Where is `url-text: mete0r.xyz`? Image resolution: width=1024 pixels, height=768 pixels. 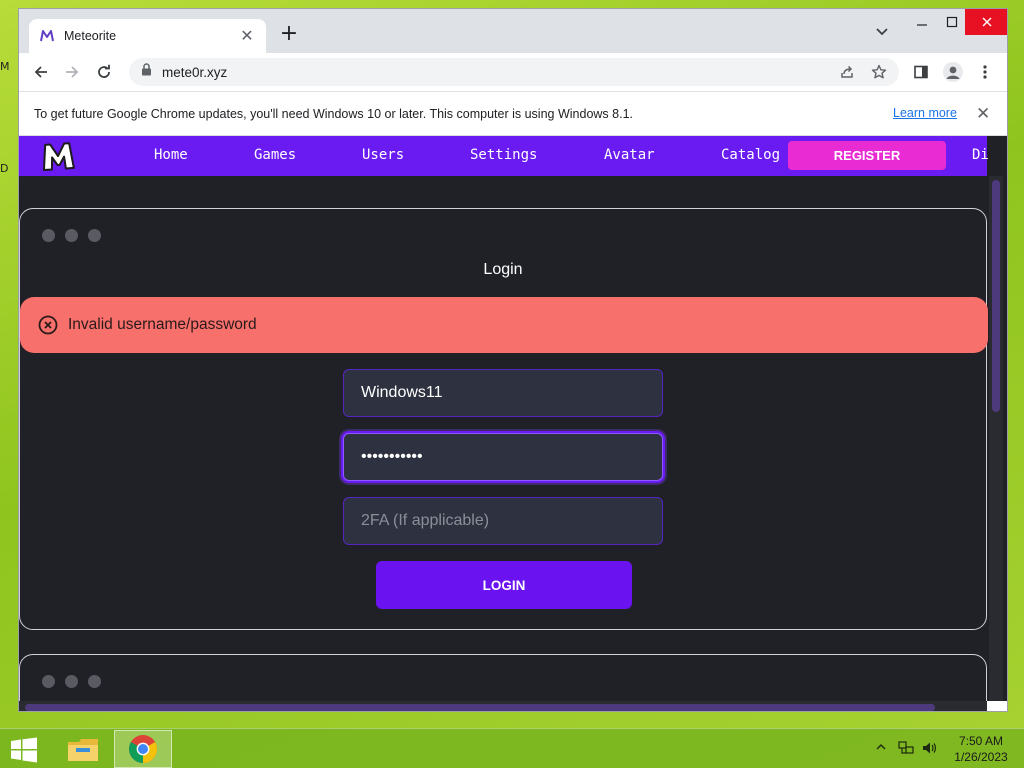 url-text: mete0r.xyz is located at coordinates (195, 72).